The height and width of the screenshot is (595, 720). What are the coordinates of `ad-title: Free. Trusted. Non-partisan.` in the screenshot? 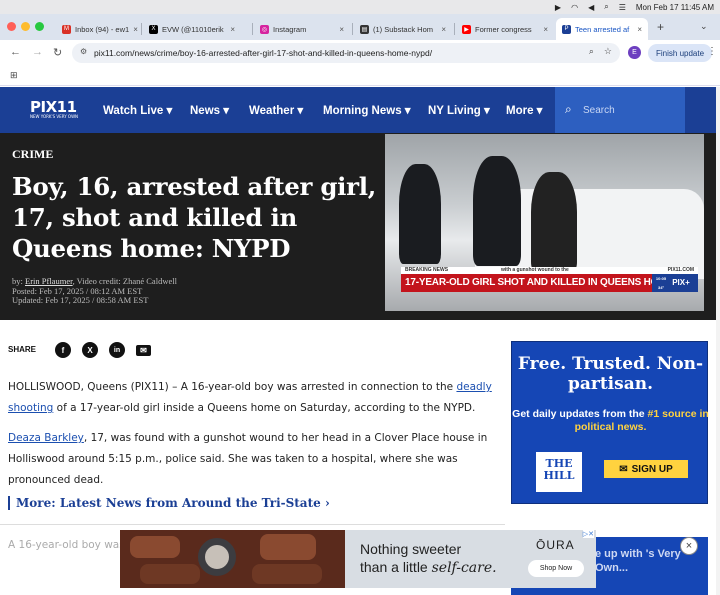 It's located at (610, 374).